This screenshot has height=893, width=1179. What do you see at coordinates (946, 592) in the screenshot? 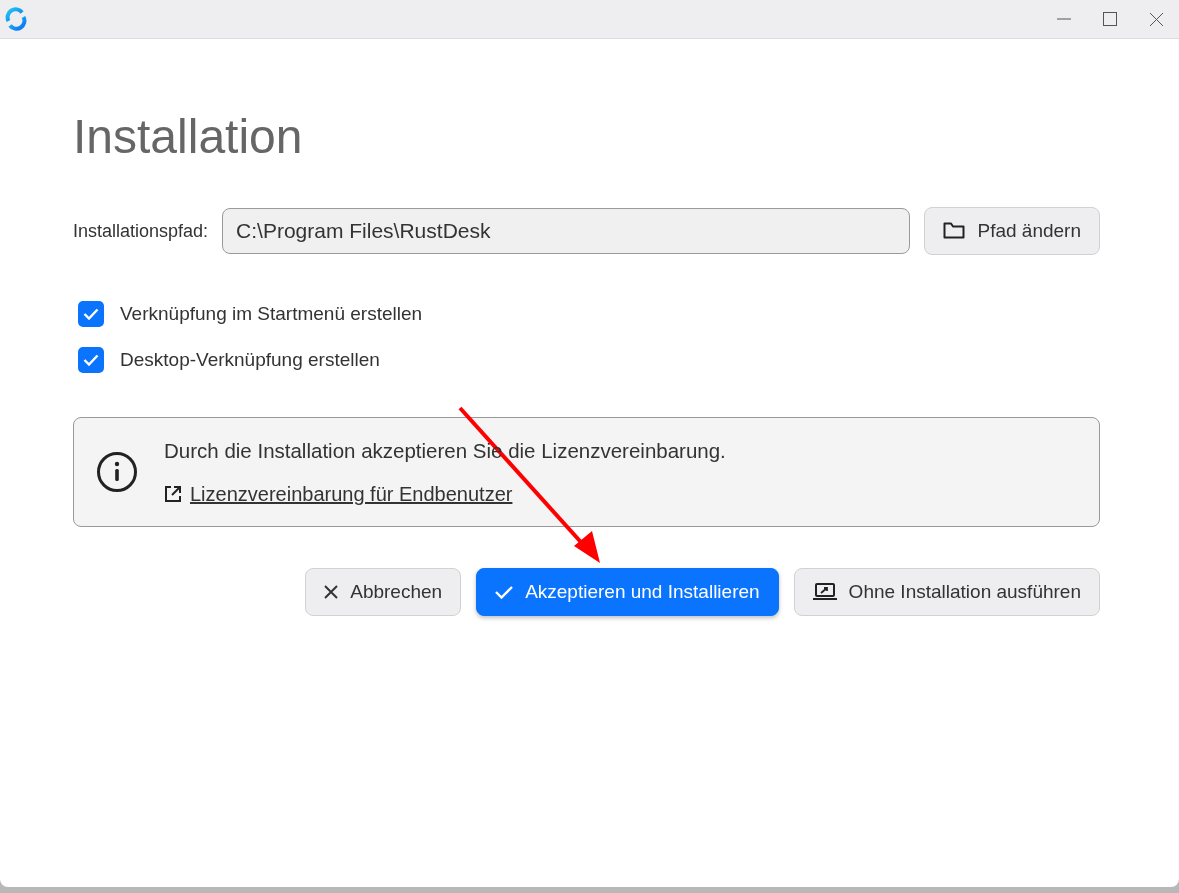
I see `run-button: Ohne Installation ausführen` at bounding box center [946, 592].